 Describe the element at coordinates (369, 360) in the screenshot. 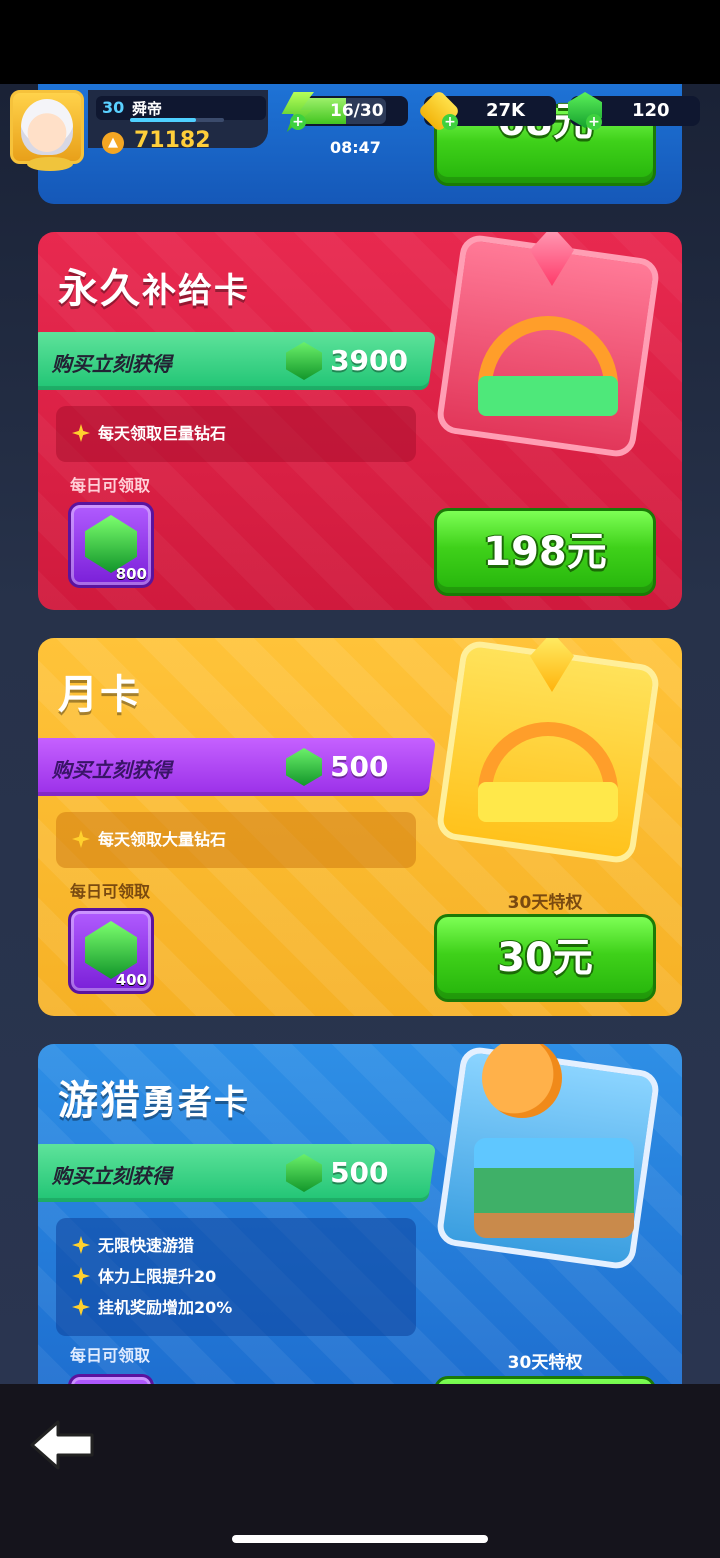

I see `instant-amount: 3900` at that location.